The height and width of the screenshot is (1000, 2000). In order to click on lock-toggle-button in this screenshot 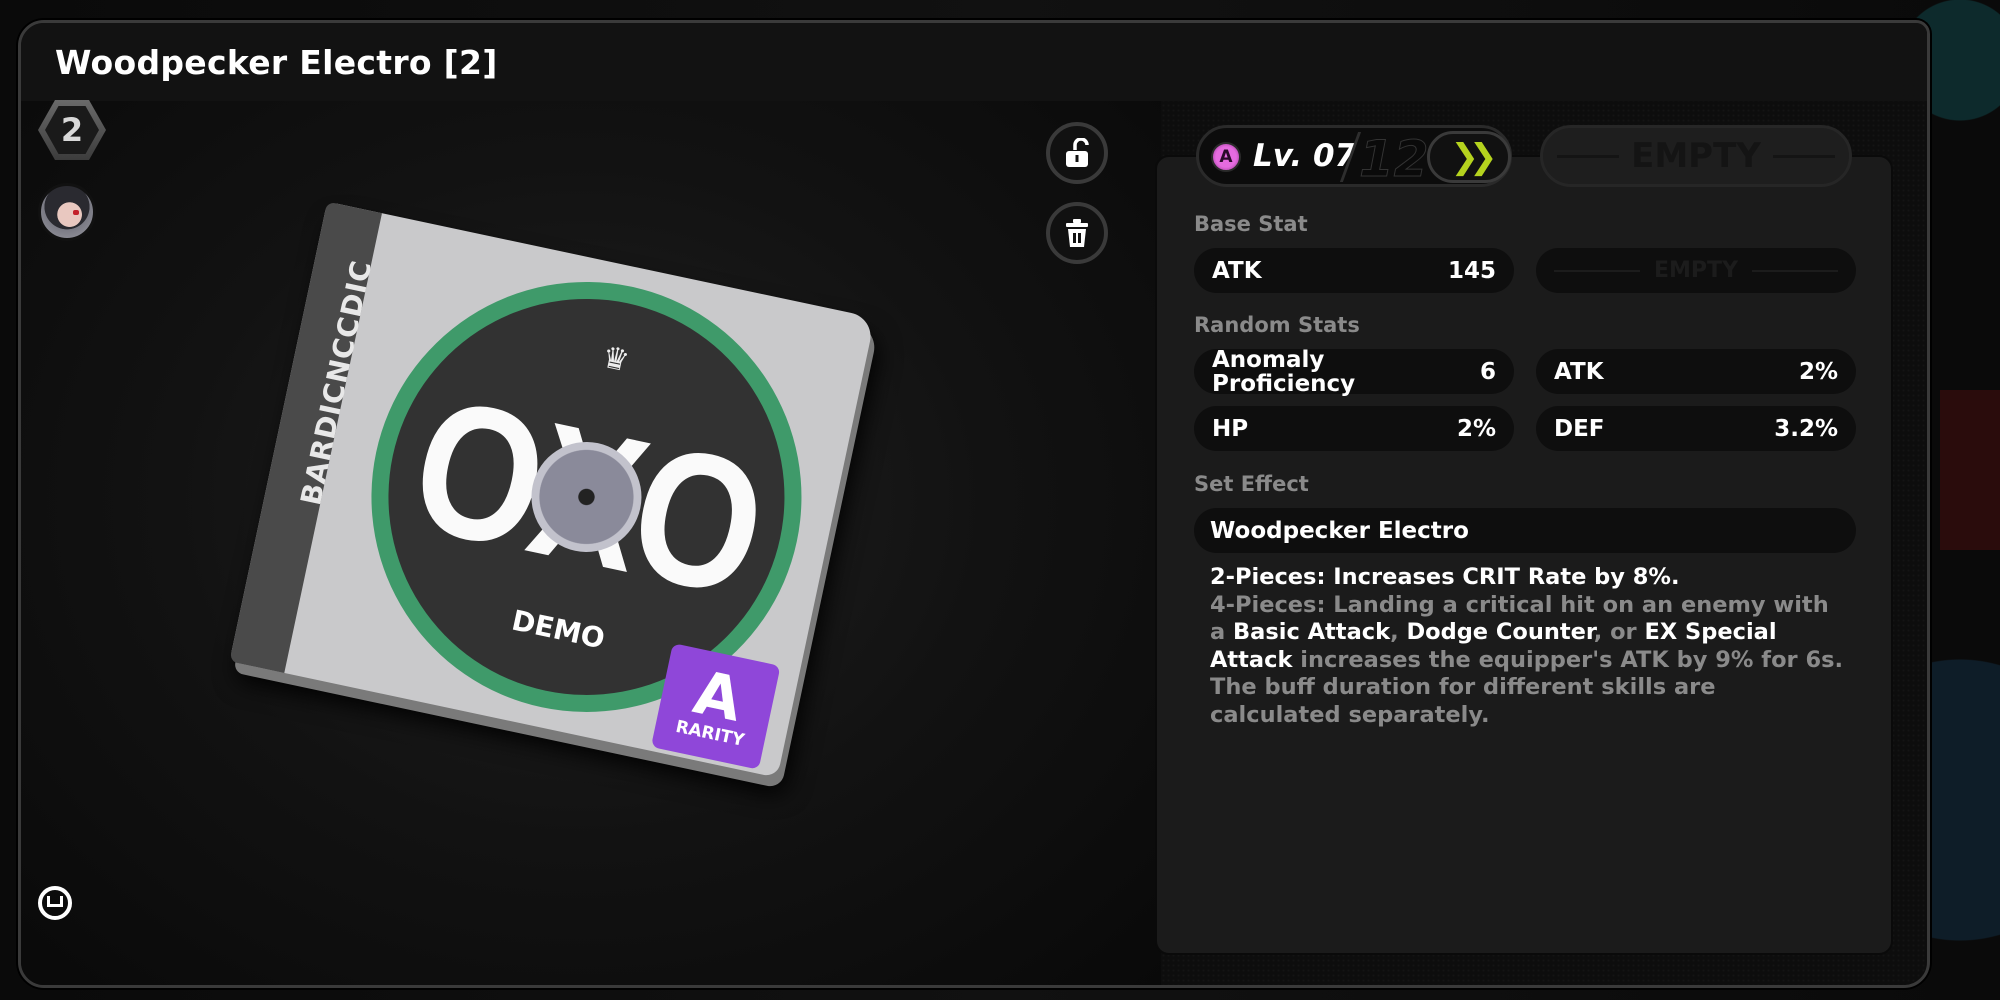, I will do `click(1077, 153)`.